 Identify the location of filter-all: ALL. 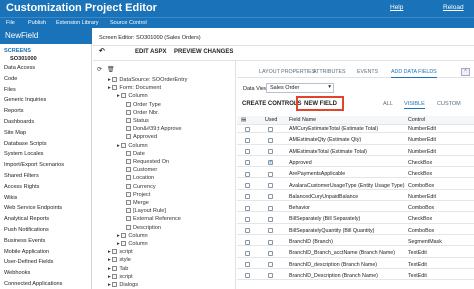
(388, 104).